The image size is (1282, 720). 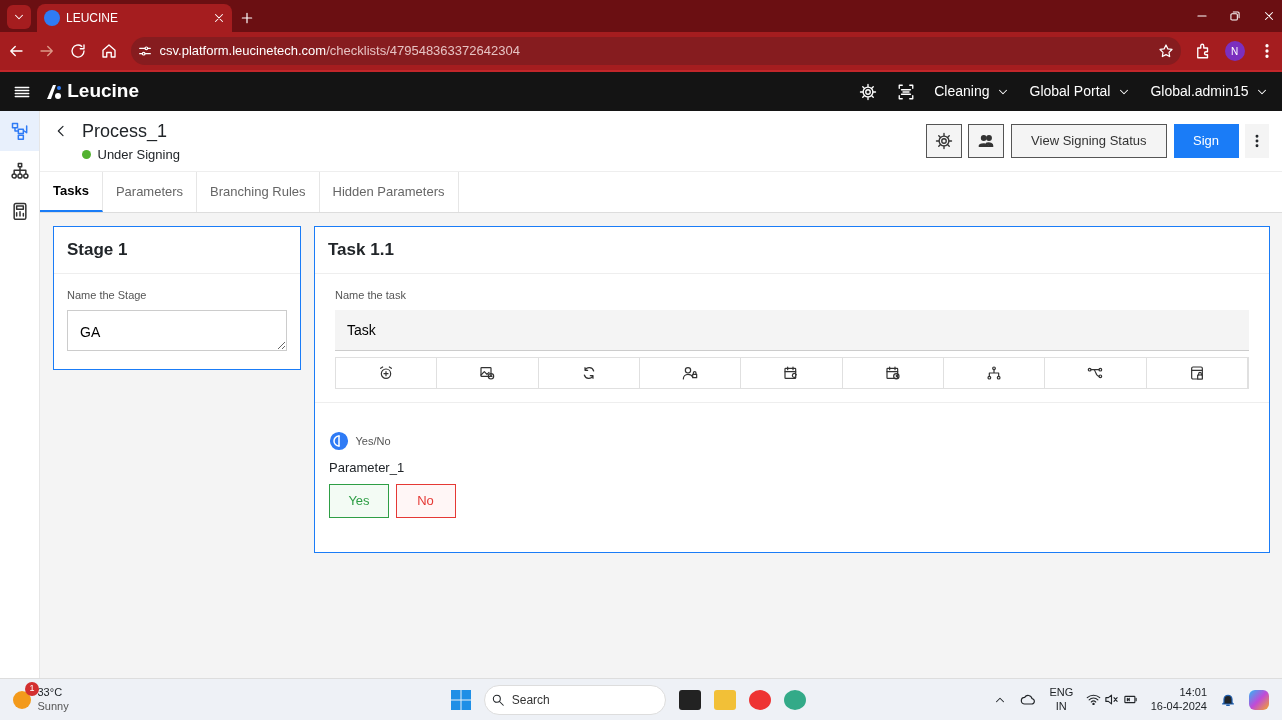 I want to click on task-title: Task 1.1, so click(x=792, y=250).